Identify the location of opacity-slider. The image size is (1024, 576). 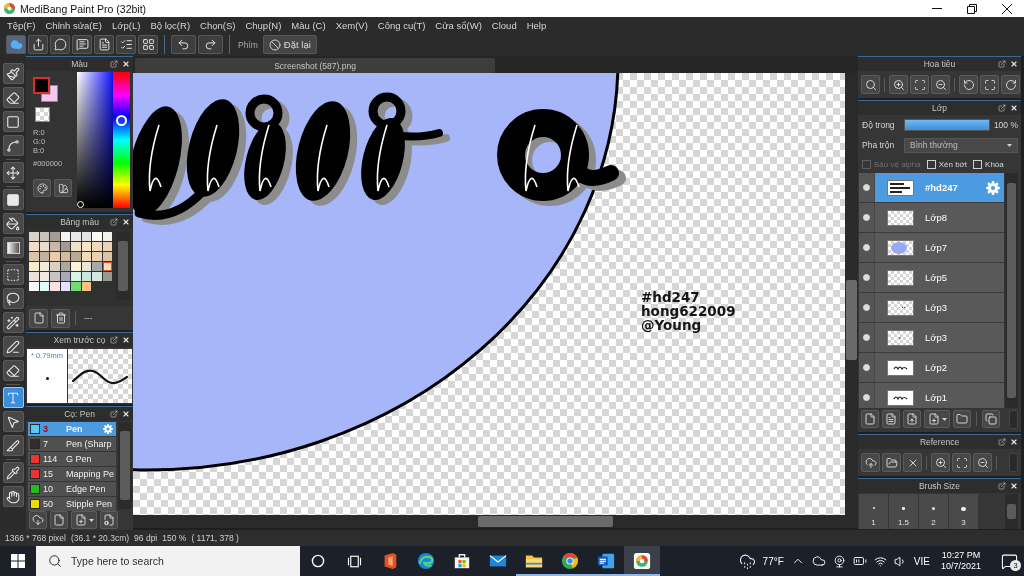
(947, 125).